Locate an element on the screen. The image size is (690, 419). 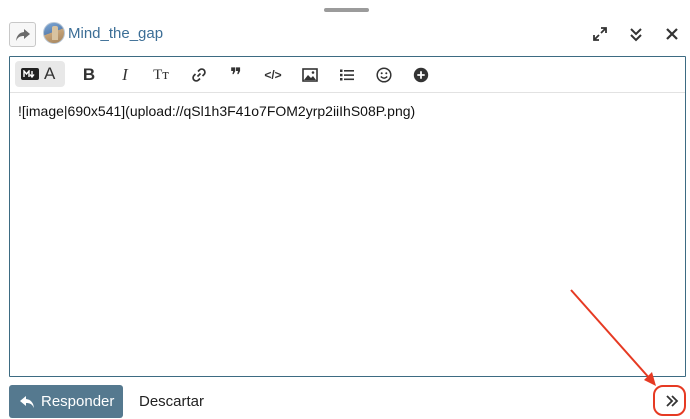
italic-icon: I is located at coordinates (125, 74).